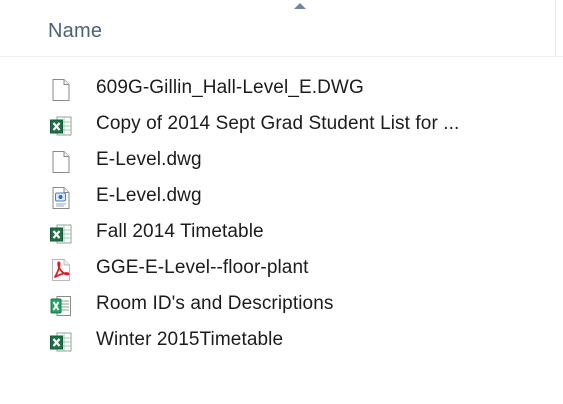 Image resolution: width=563 pixels, height=404 pixels. I want to click on excel-legacy-icon, so click(61, 306).